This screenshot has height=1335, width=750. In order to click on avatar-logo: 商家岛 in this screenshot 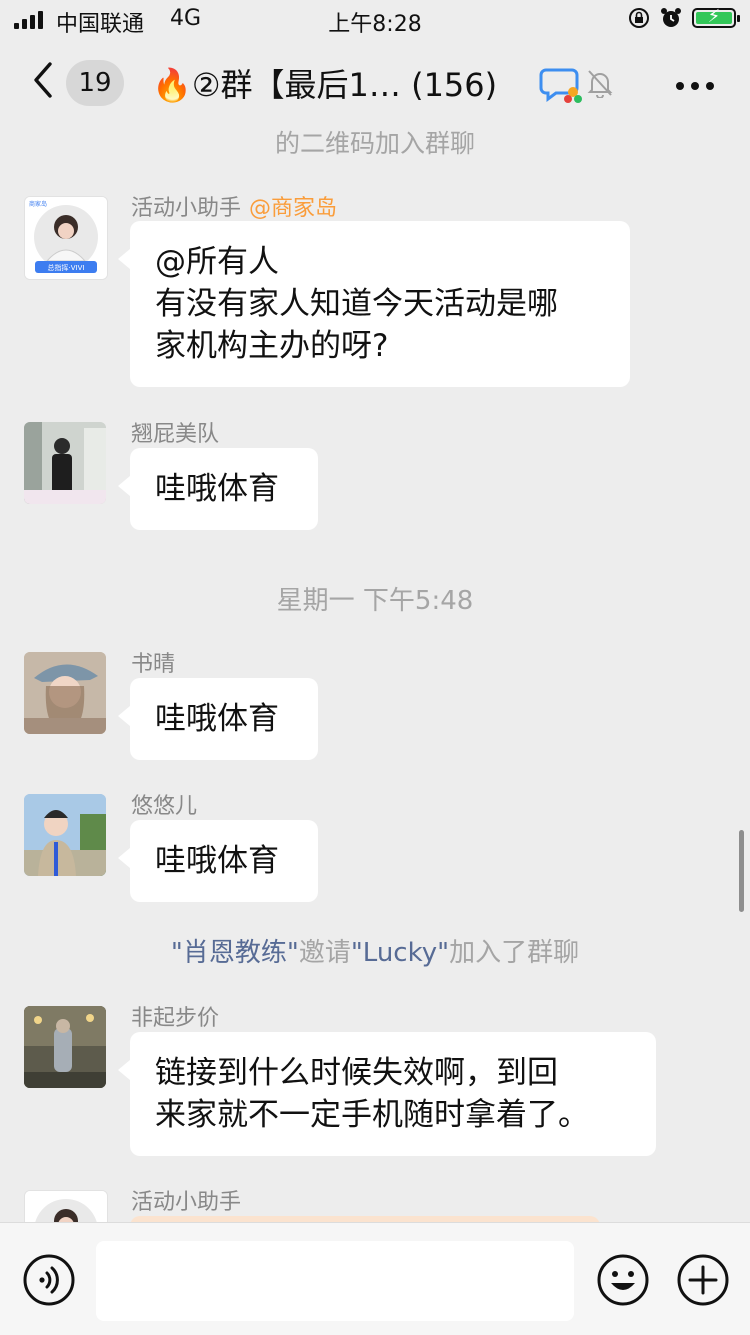, I will do `click(38, 204)`.